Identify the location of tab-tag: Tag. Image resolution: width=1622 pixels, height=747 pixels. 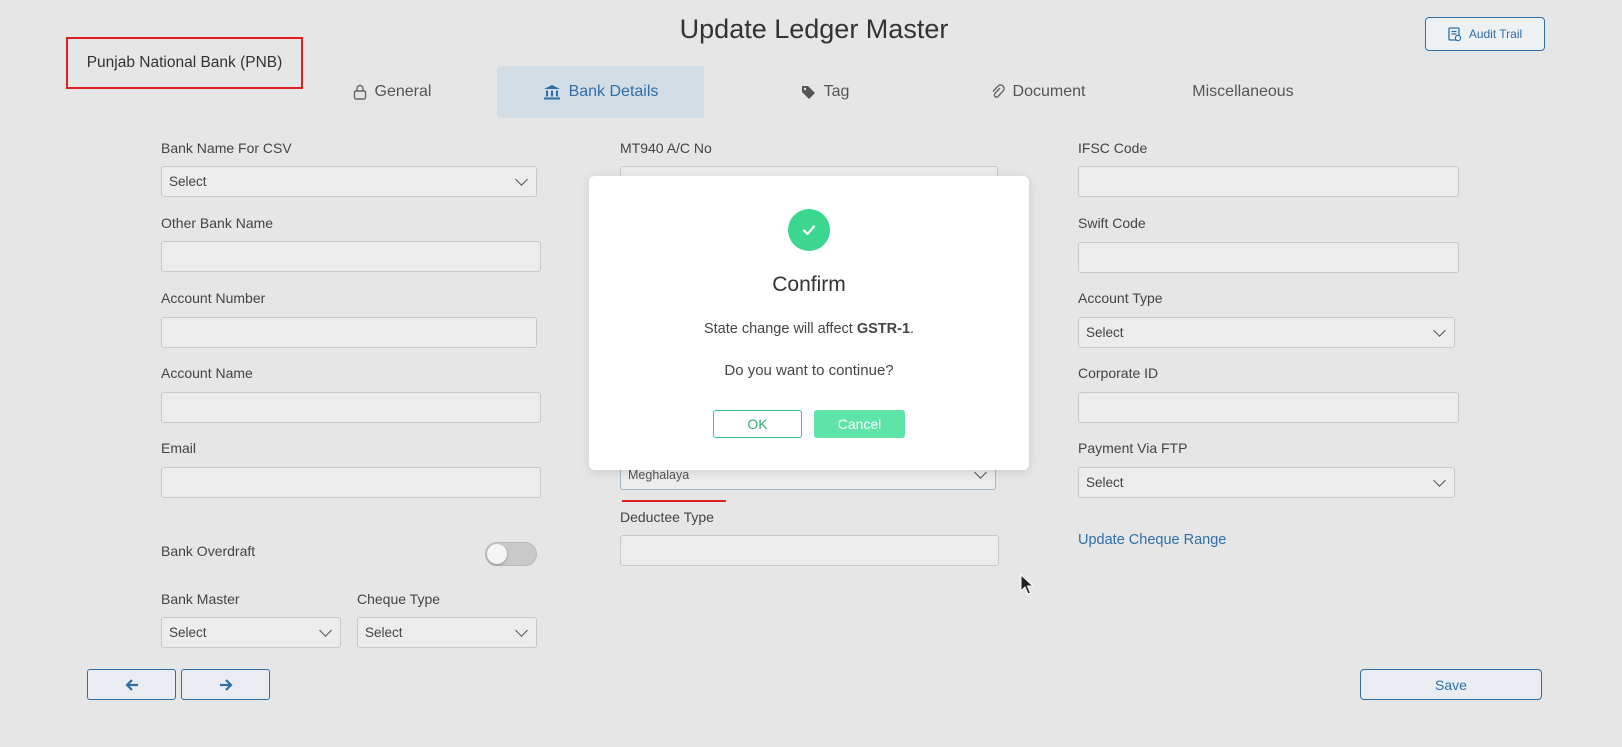
(825, 92).